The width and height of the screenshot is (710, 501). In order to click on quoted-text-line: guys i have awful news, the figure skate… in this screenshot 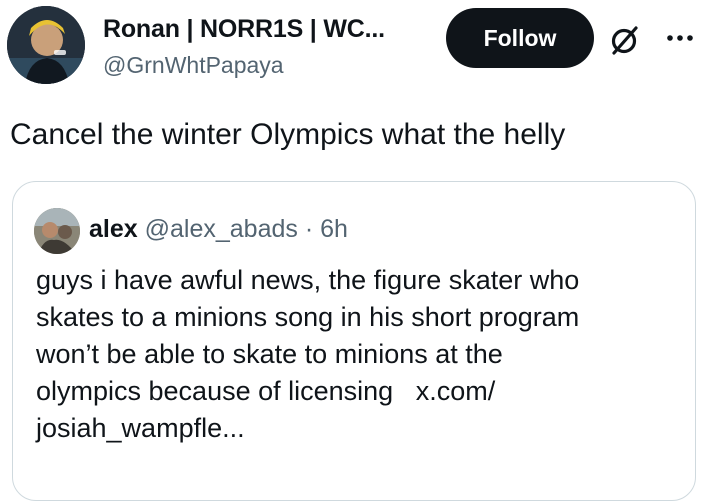, I will do `click(308, 280)`.